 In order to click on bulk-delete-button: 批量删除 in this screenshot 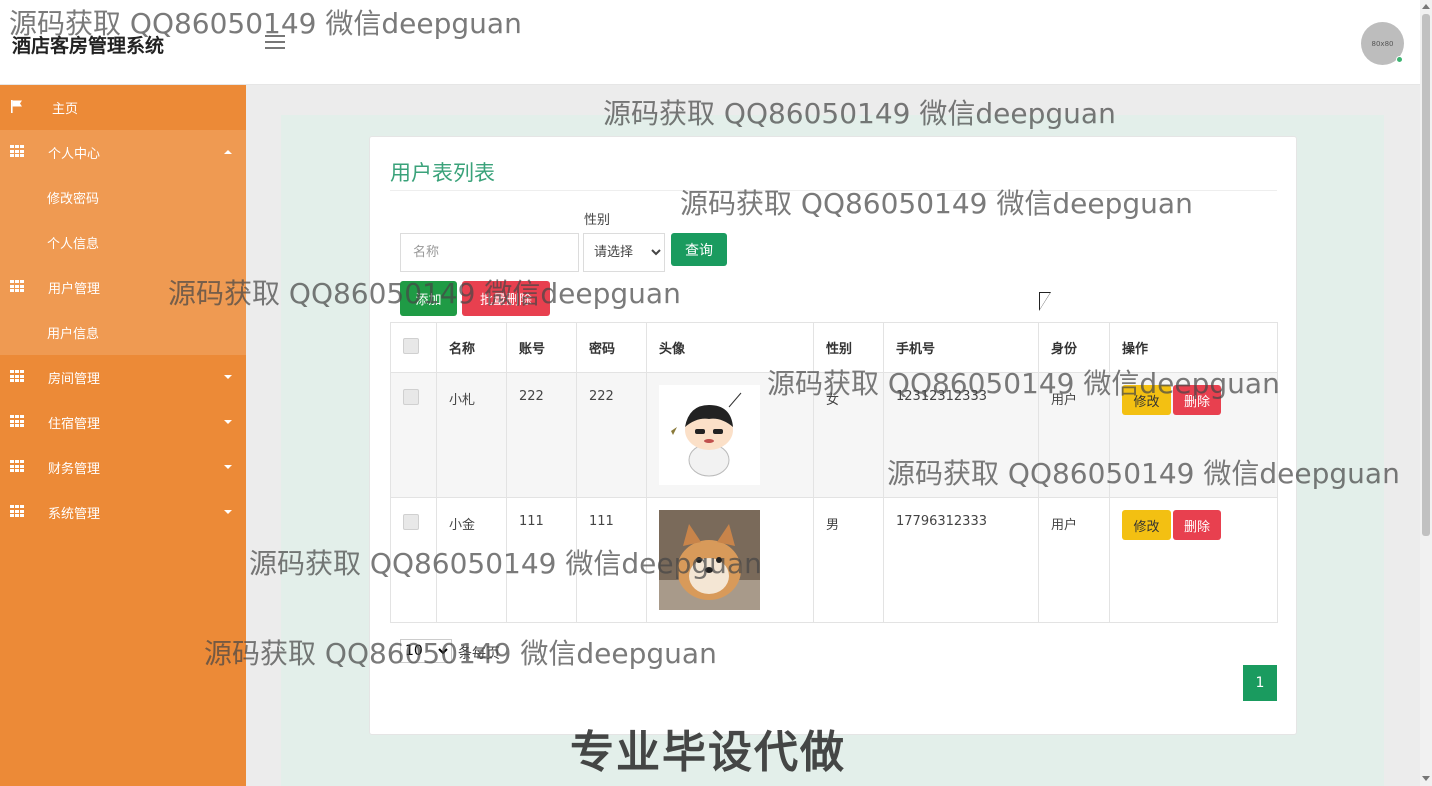, I will do `click(506, 298)`.